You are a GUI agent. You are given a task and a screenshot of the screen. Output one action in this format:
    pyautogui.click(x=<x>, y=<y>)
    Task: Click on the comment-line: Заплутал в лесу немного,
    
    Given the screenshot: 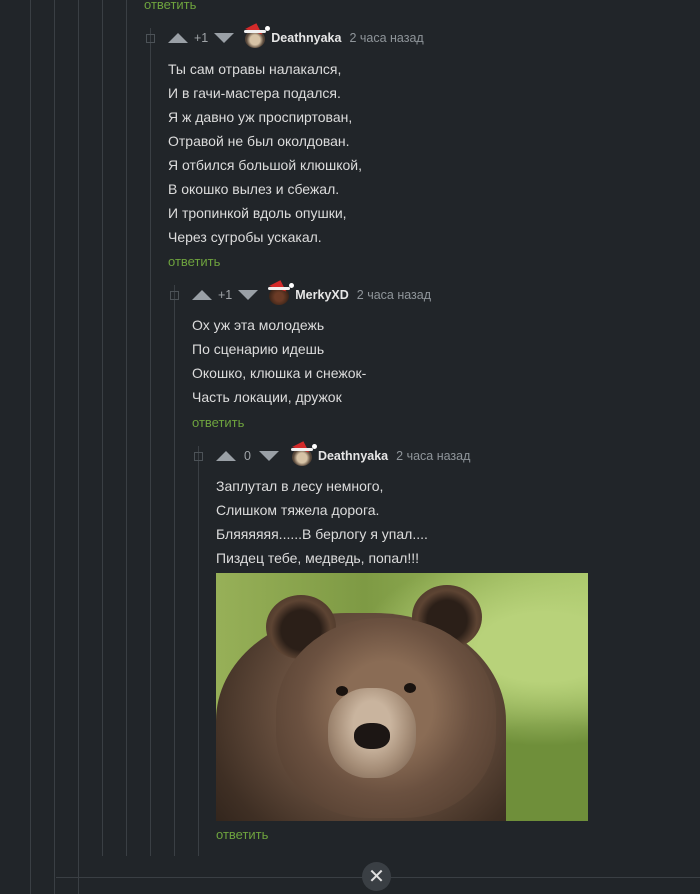 What is the action you would take?
    pyautogui.click(x=300, y=486)
    